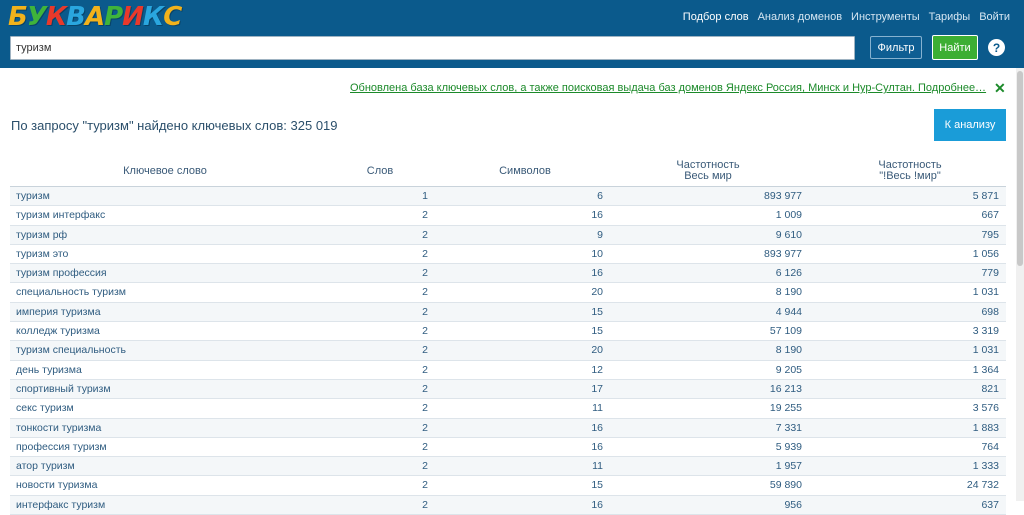 Image resolution: width=1024 pixels, height=515 pixels. I want to click on search-input: туризм, so click(432, 48).